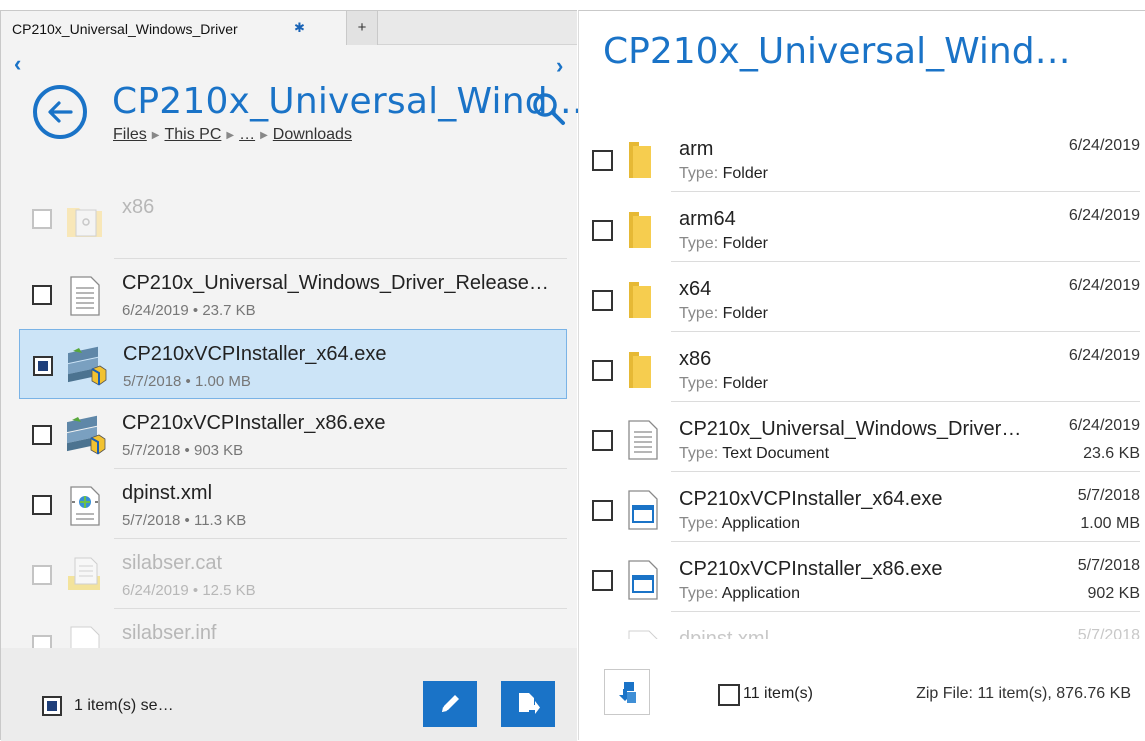  What do you see at coordinates (84, 222) in the screenshot?
I see `folder-zip-icon` at bounding box center [84, 222].